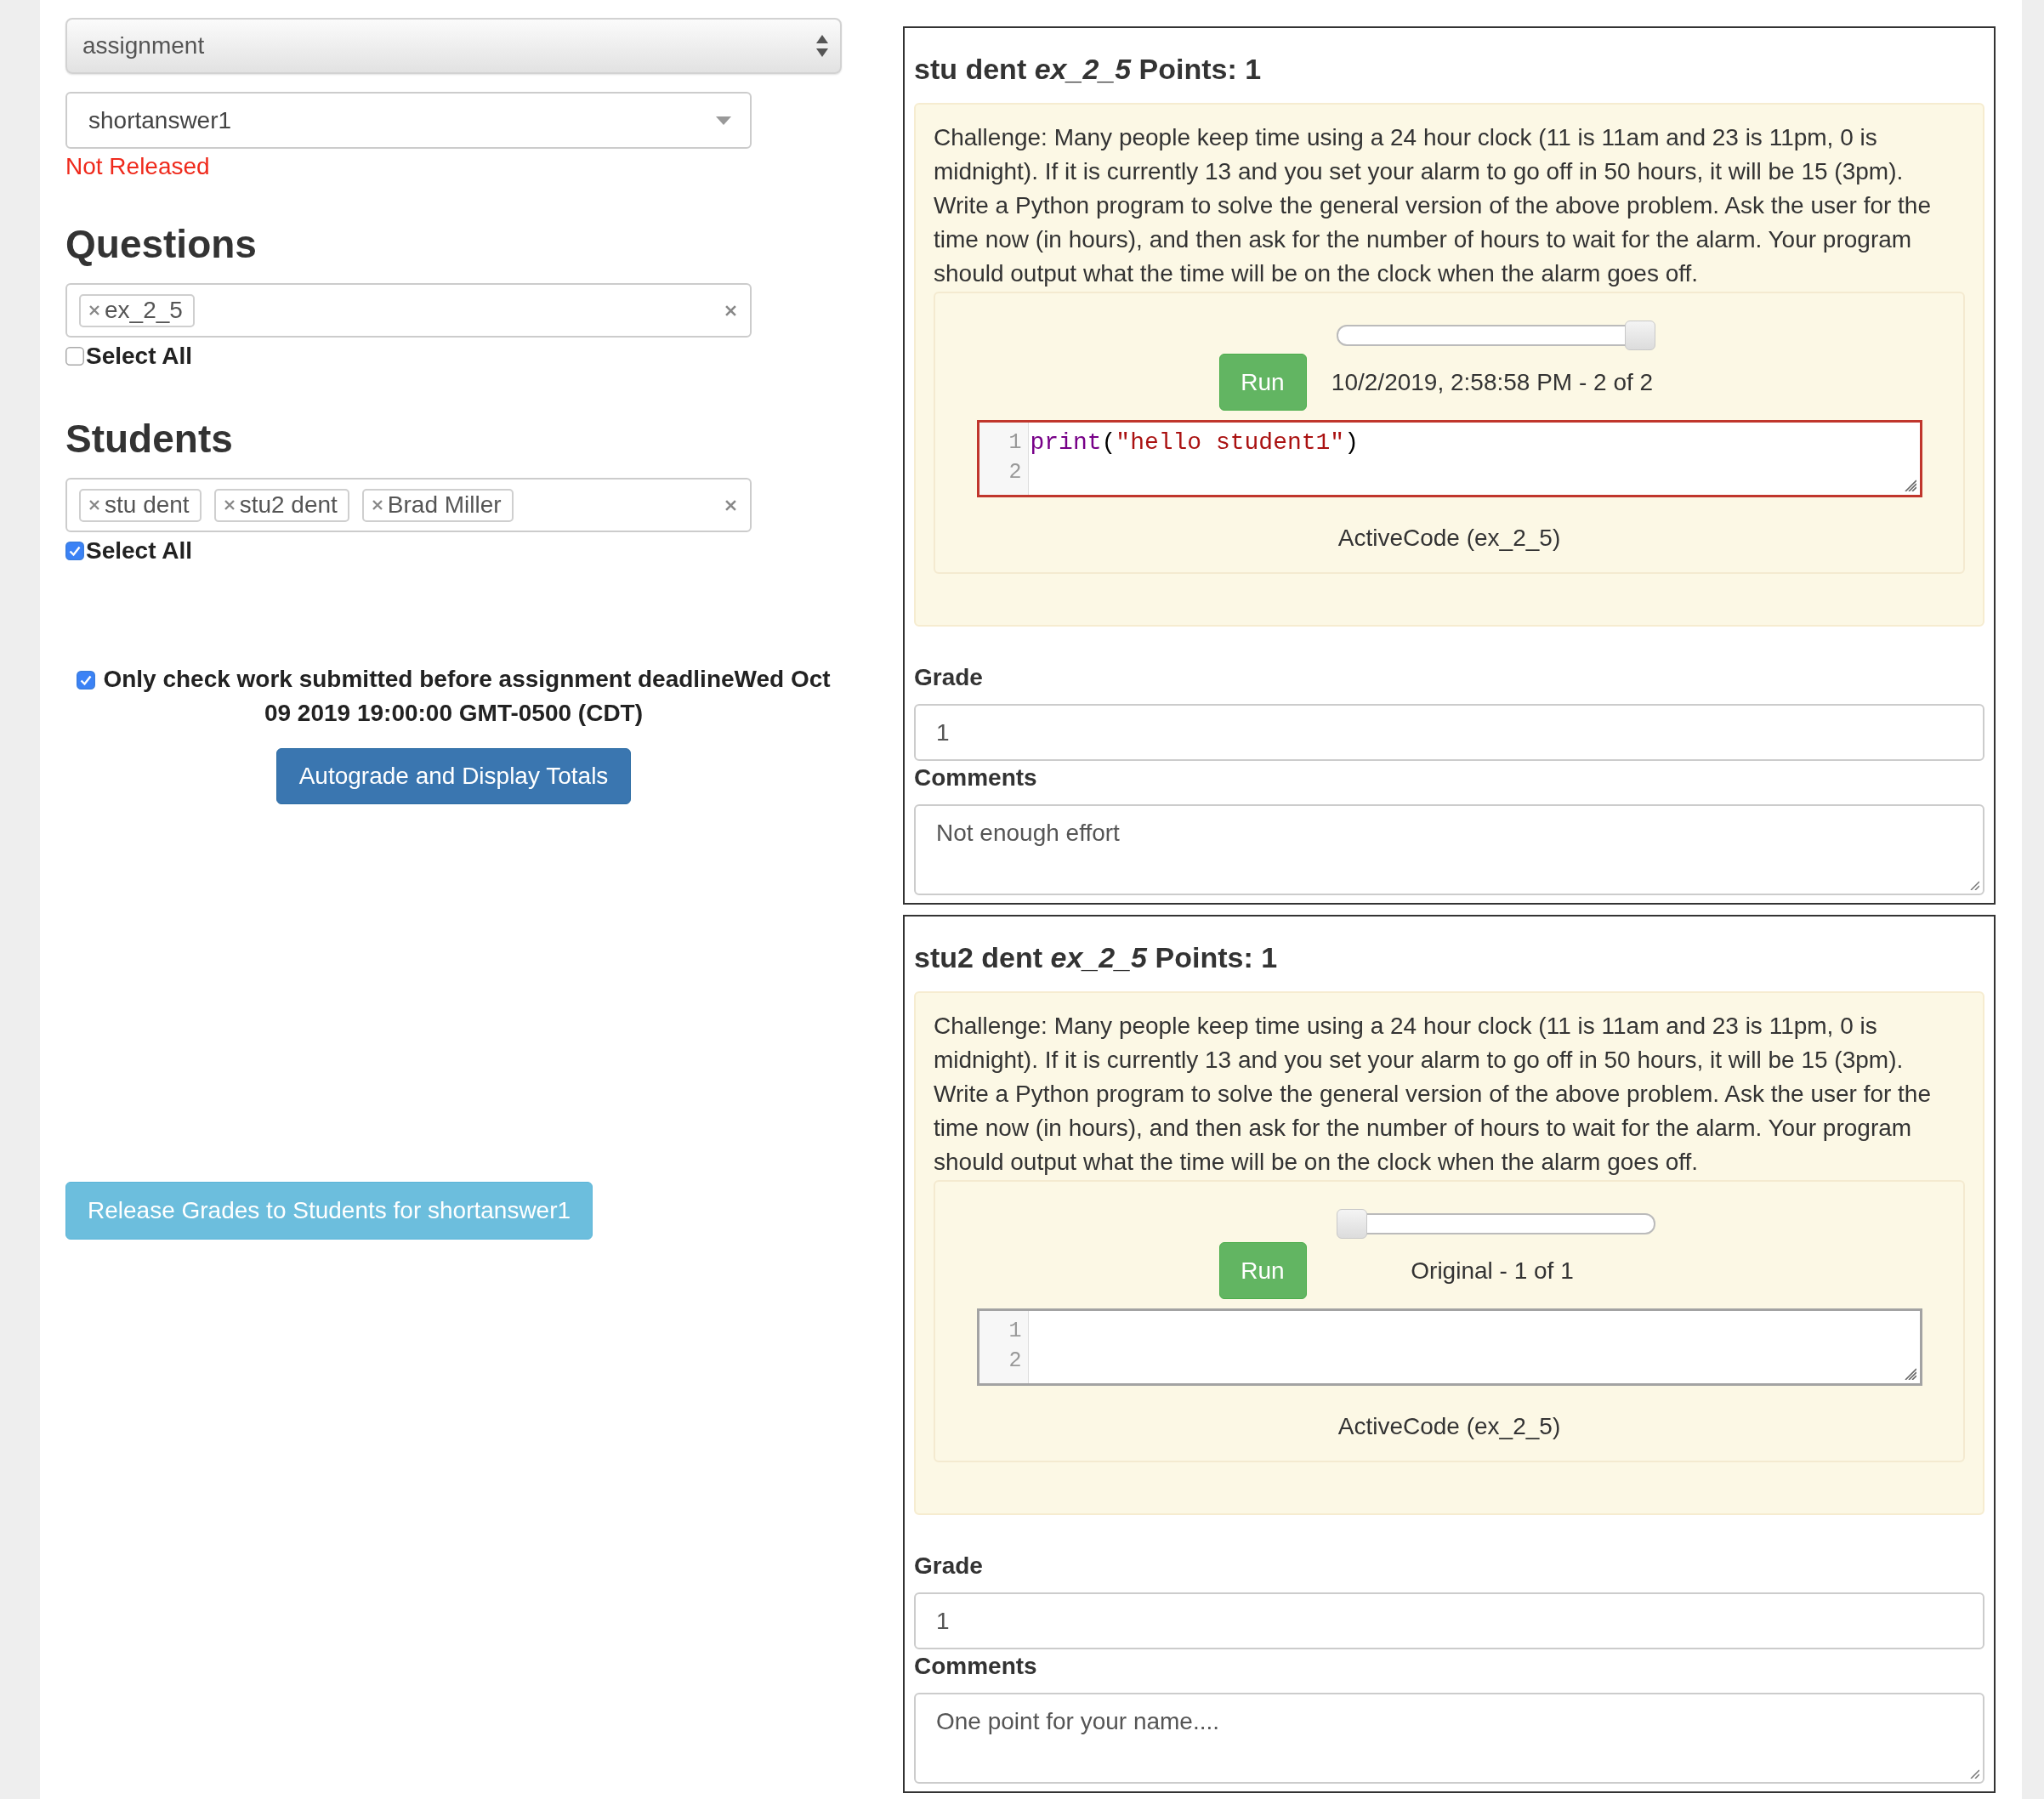  Describe the element at coordinates (409, 120) in the screenshot. I see `problem-select: shortanswer1` at that location.